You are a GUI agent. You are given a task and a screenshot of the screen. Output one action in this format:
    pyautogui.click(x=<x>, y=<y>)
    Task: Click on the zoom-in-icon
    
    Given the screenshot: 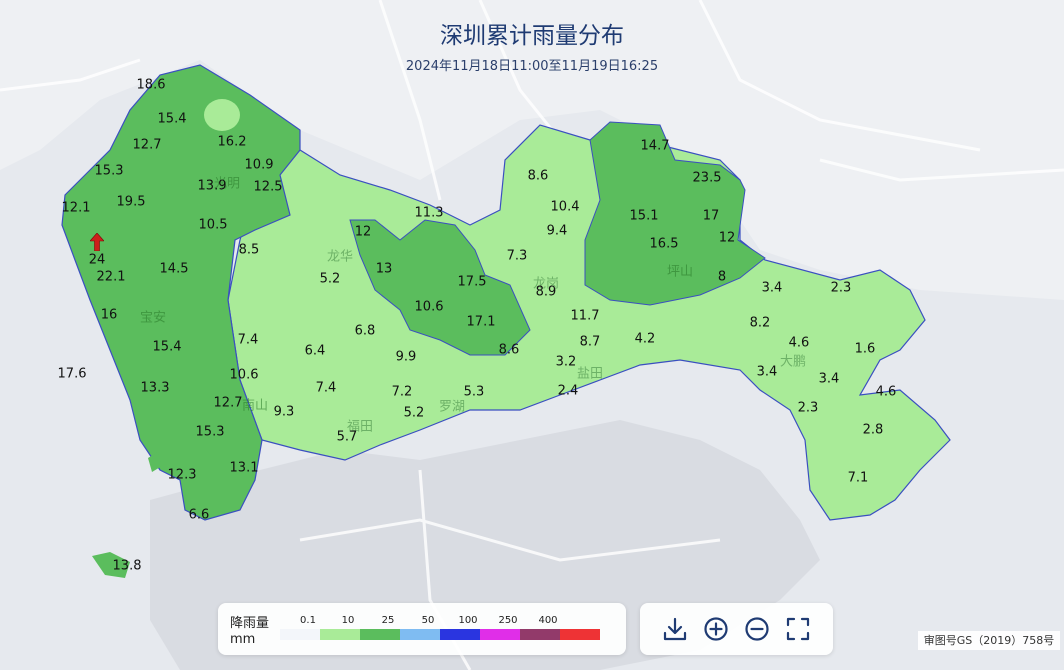 What is the action you would take?
    pyautogui.click(x=716, y=629)
    